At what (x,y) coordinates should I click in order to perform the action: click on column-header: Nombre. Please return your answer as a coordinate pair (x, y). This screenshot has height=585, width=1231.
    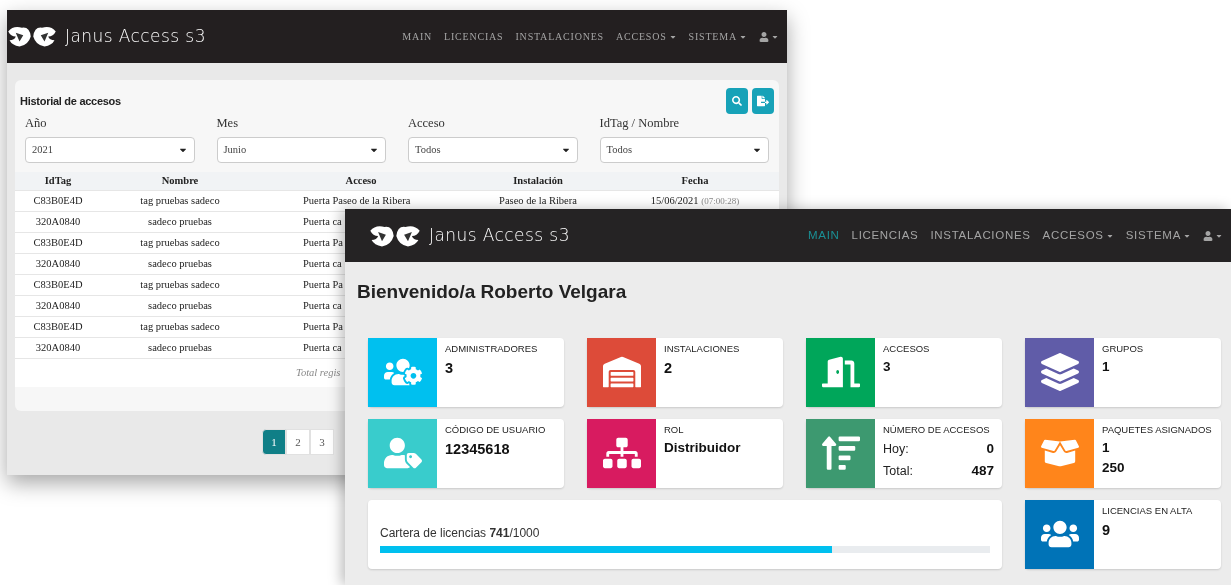
    Looking at the image, I should click on (180, 180).